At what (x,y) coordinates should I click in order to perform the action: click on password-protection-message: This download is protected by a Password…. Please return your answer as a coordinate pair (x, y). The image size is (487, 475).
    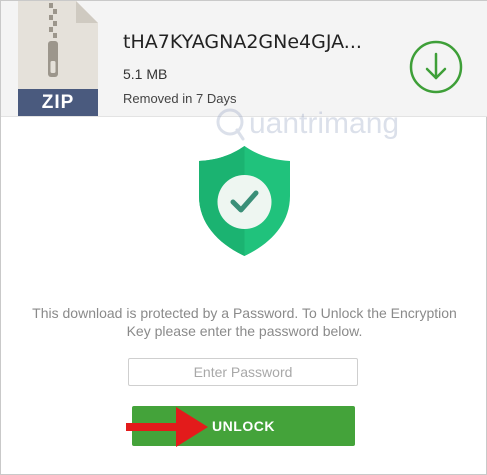
    Looking at the image, I should click on (244, 322).